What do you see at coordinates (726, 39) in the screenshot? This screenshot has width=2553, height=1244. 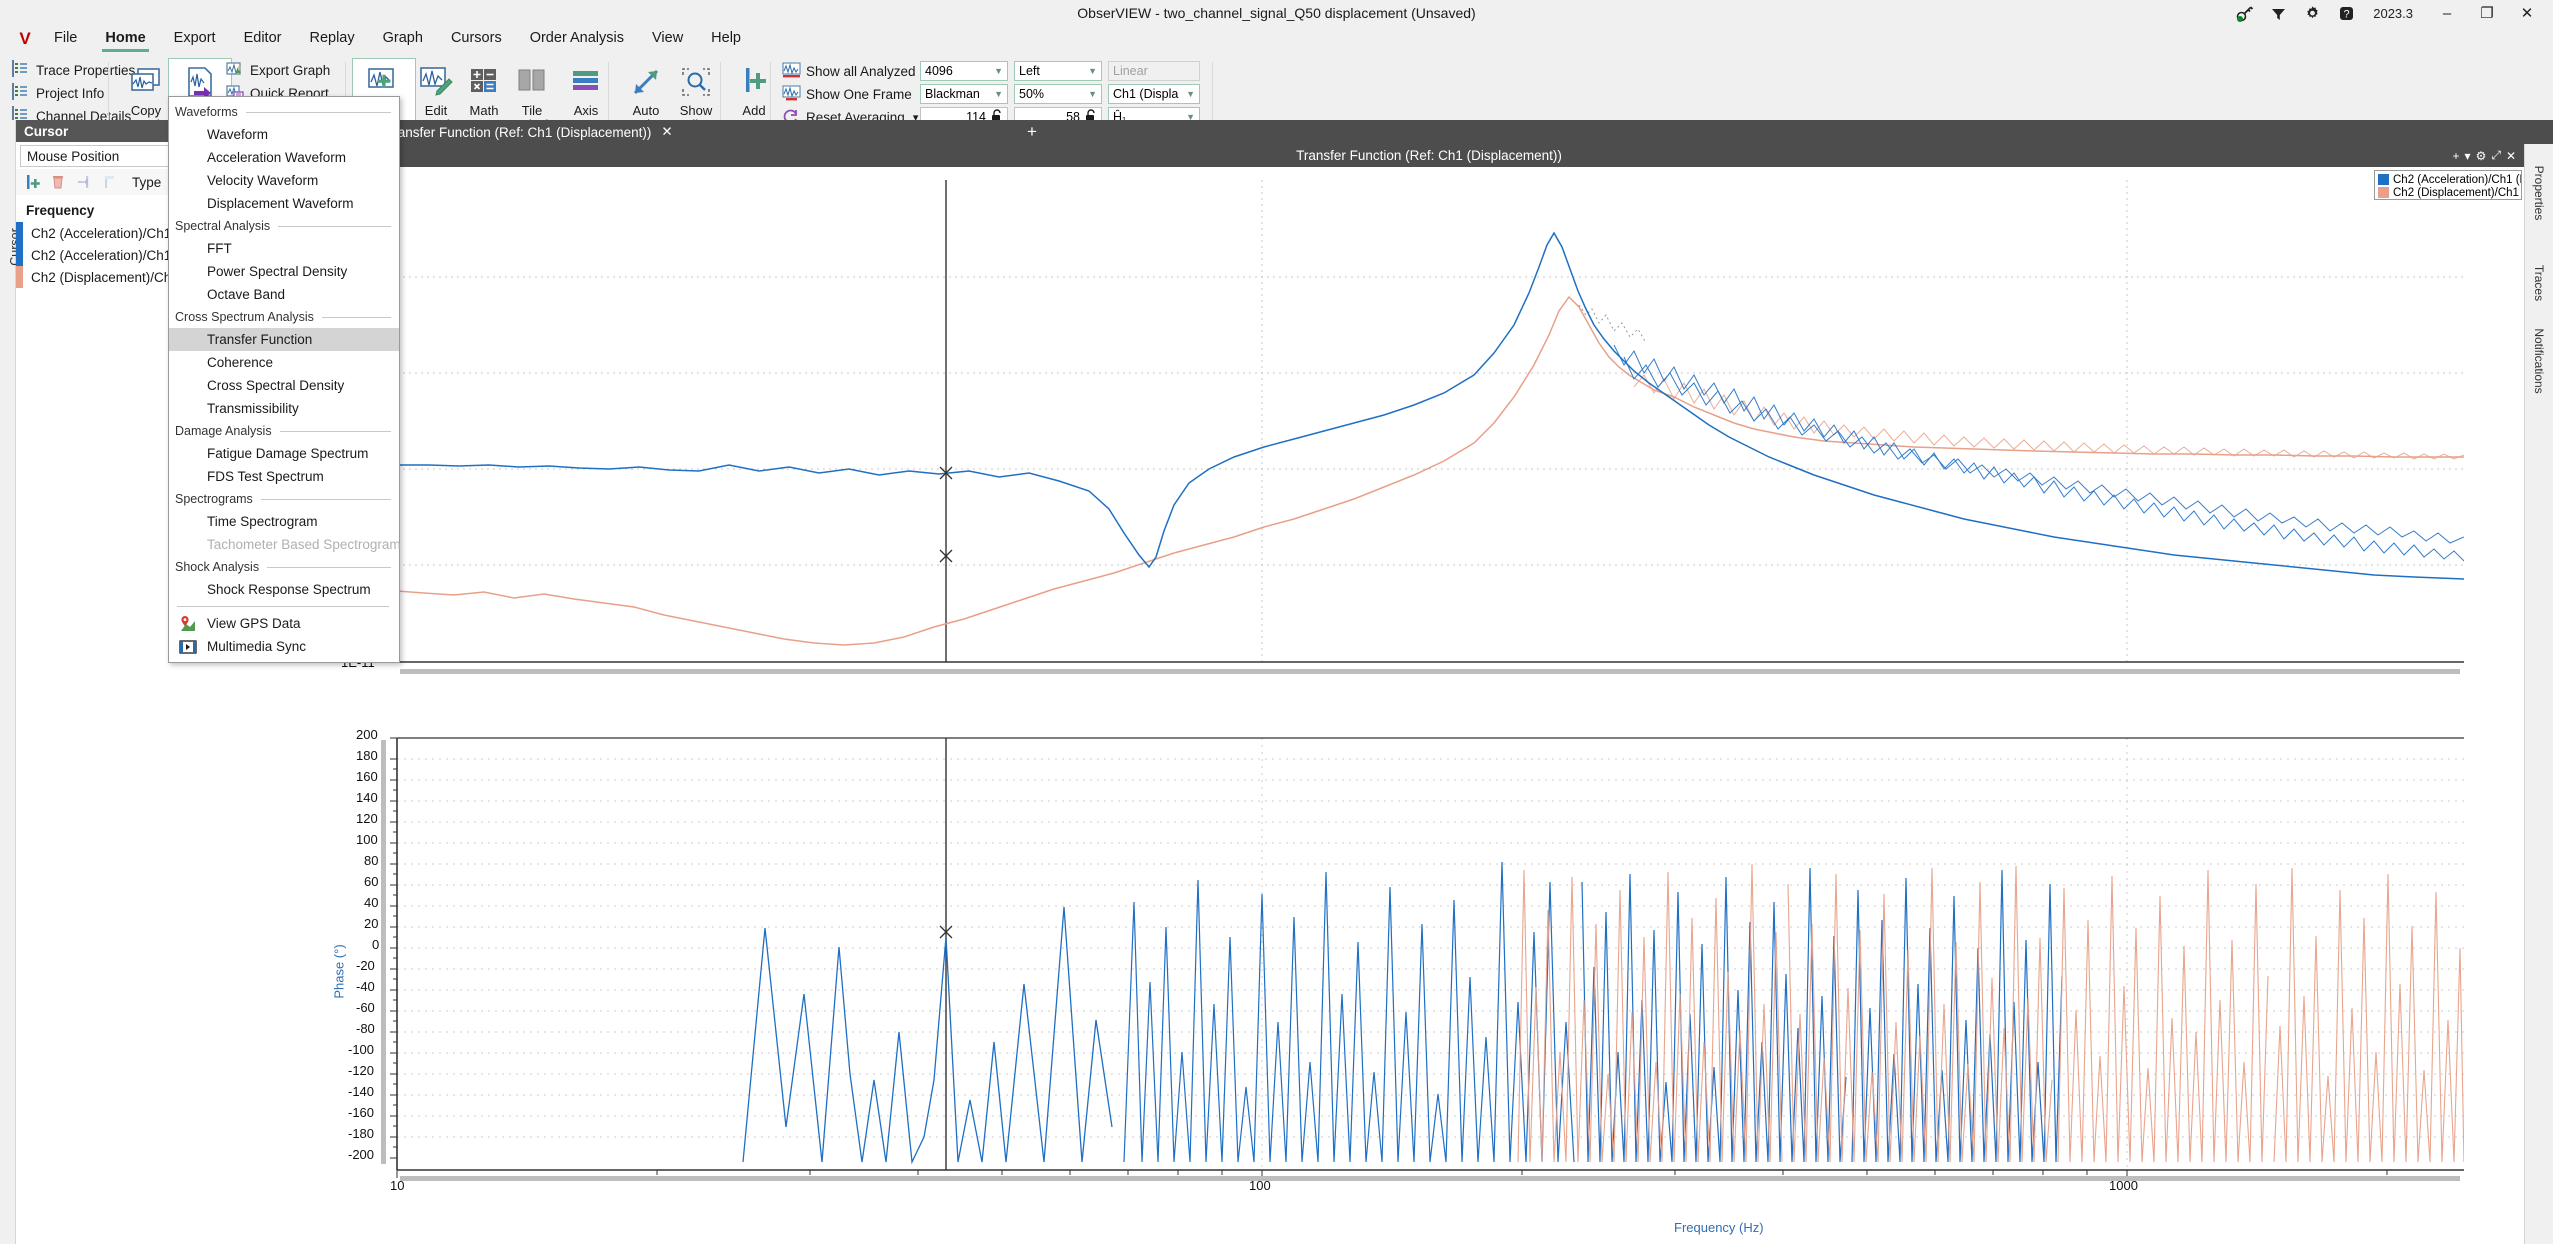 I see `menu-item-help: Help` at bounding box center [726, 39].